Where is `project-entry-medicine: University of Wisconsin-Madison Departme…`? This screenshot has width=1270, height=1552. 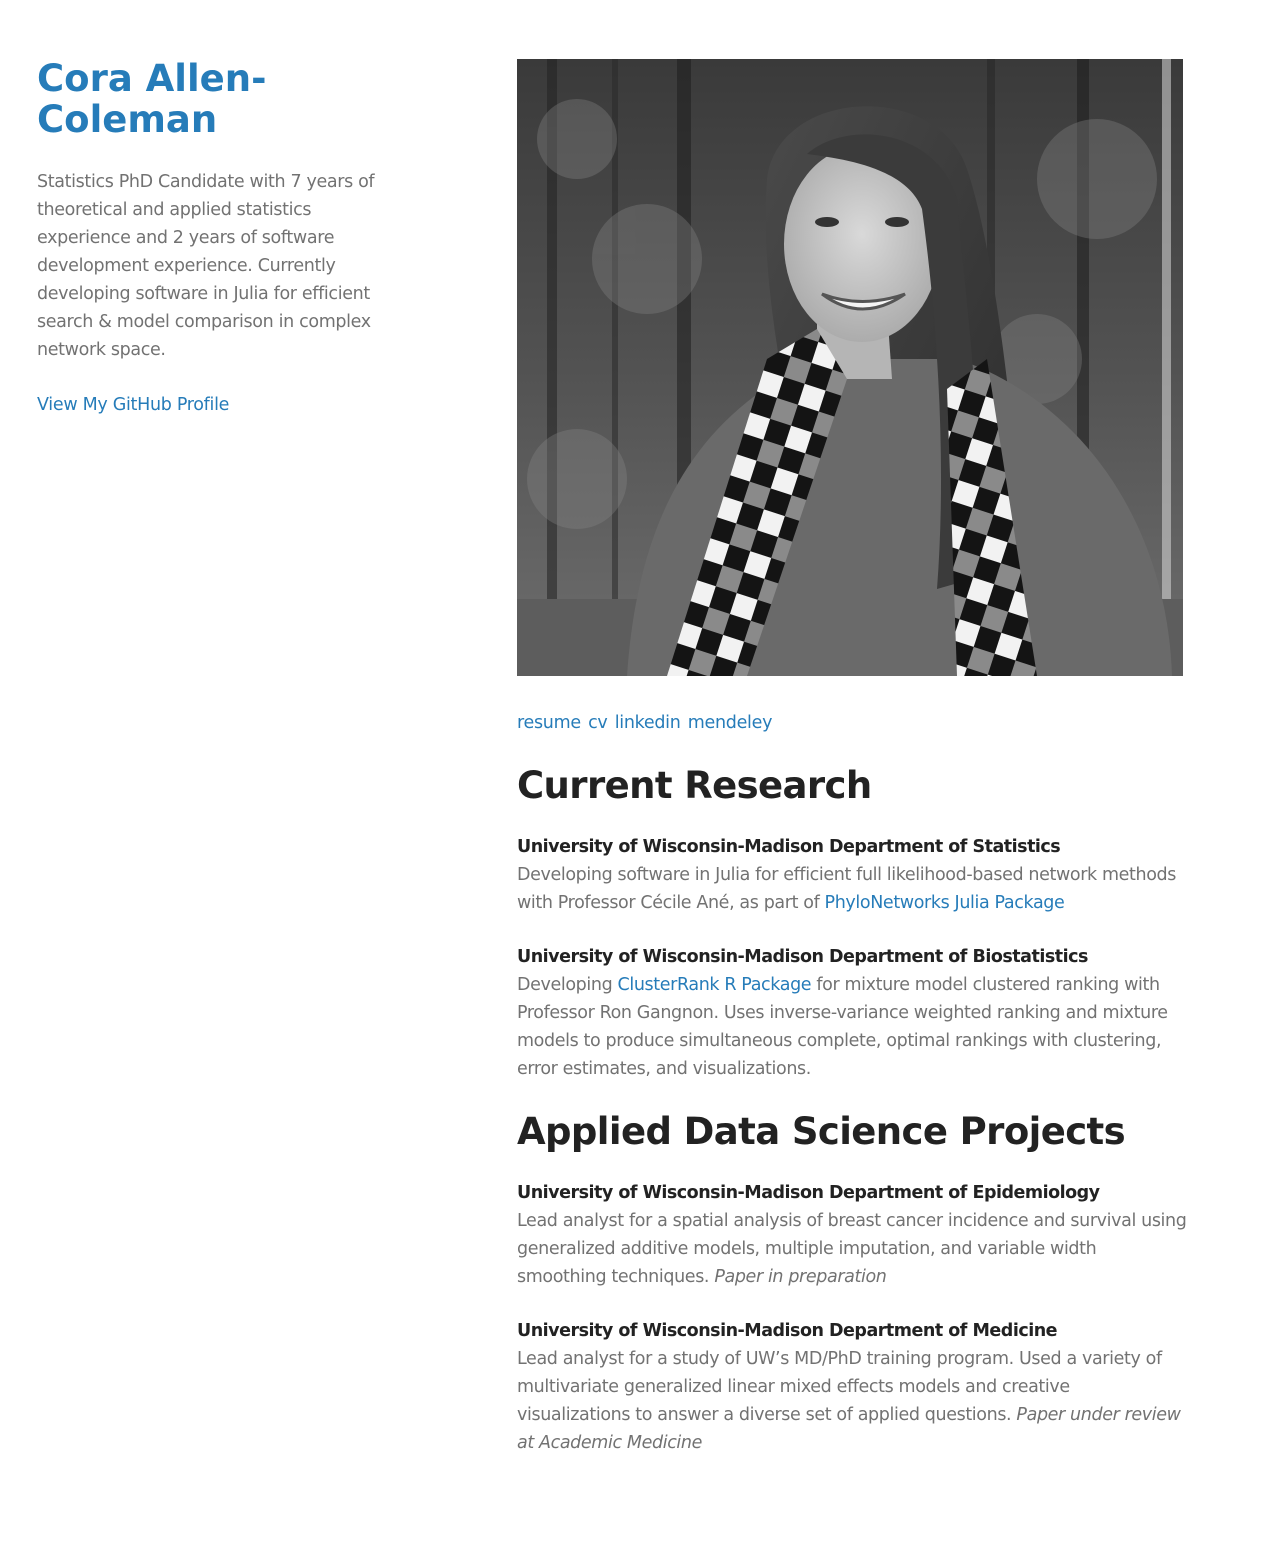
project-entry-medicine: University of Wisconsin-Madison Departme… is located at coordinates (852, 1387).